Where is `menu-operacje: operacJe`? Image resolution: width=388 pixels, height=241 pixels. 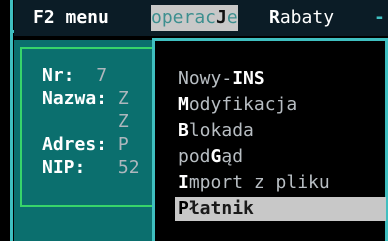 menu-operacje: operacJe is located at coordinates (194, 18).